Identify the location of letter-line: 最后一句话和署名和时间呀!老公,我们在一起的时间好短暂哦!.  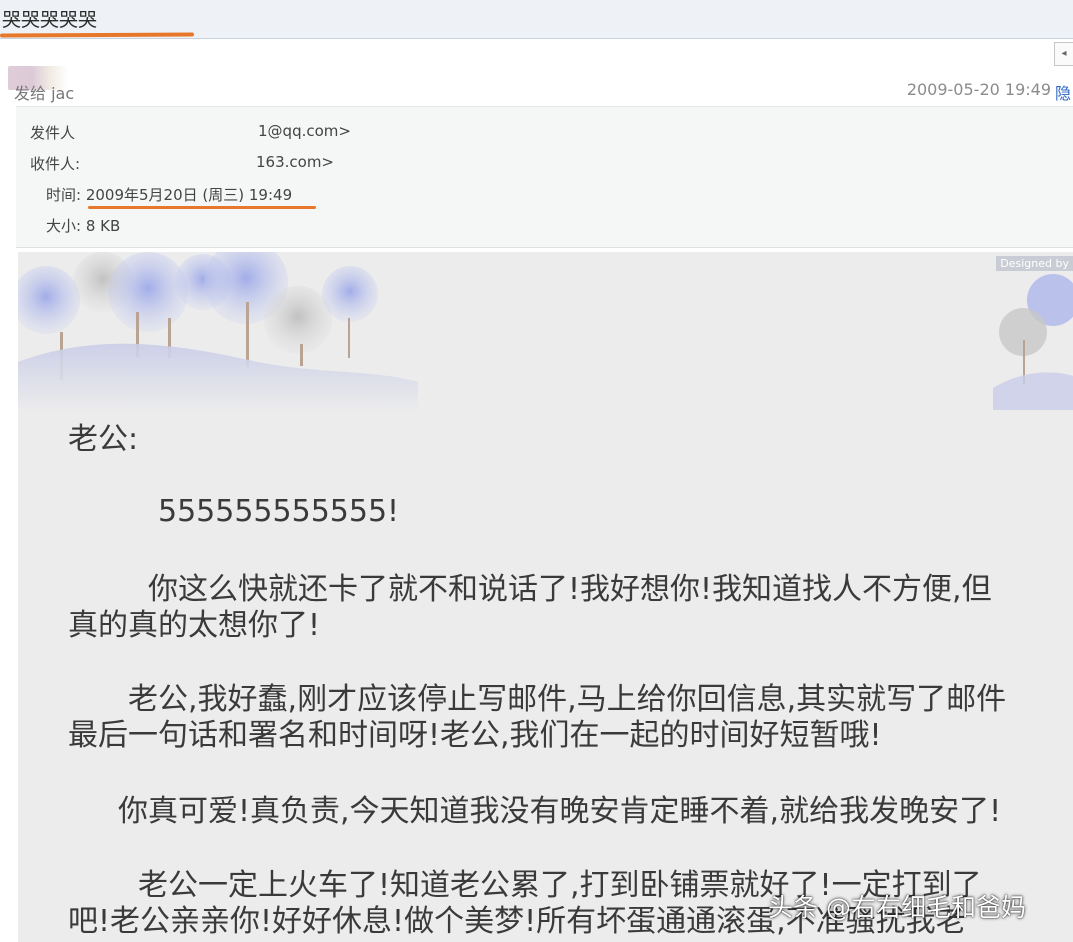
(475, 735).